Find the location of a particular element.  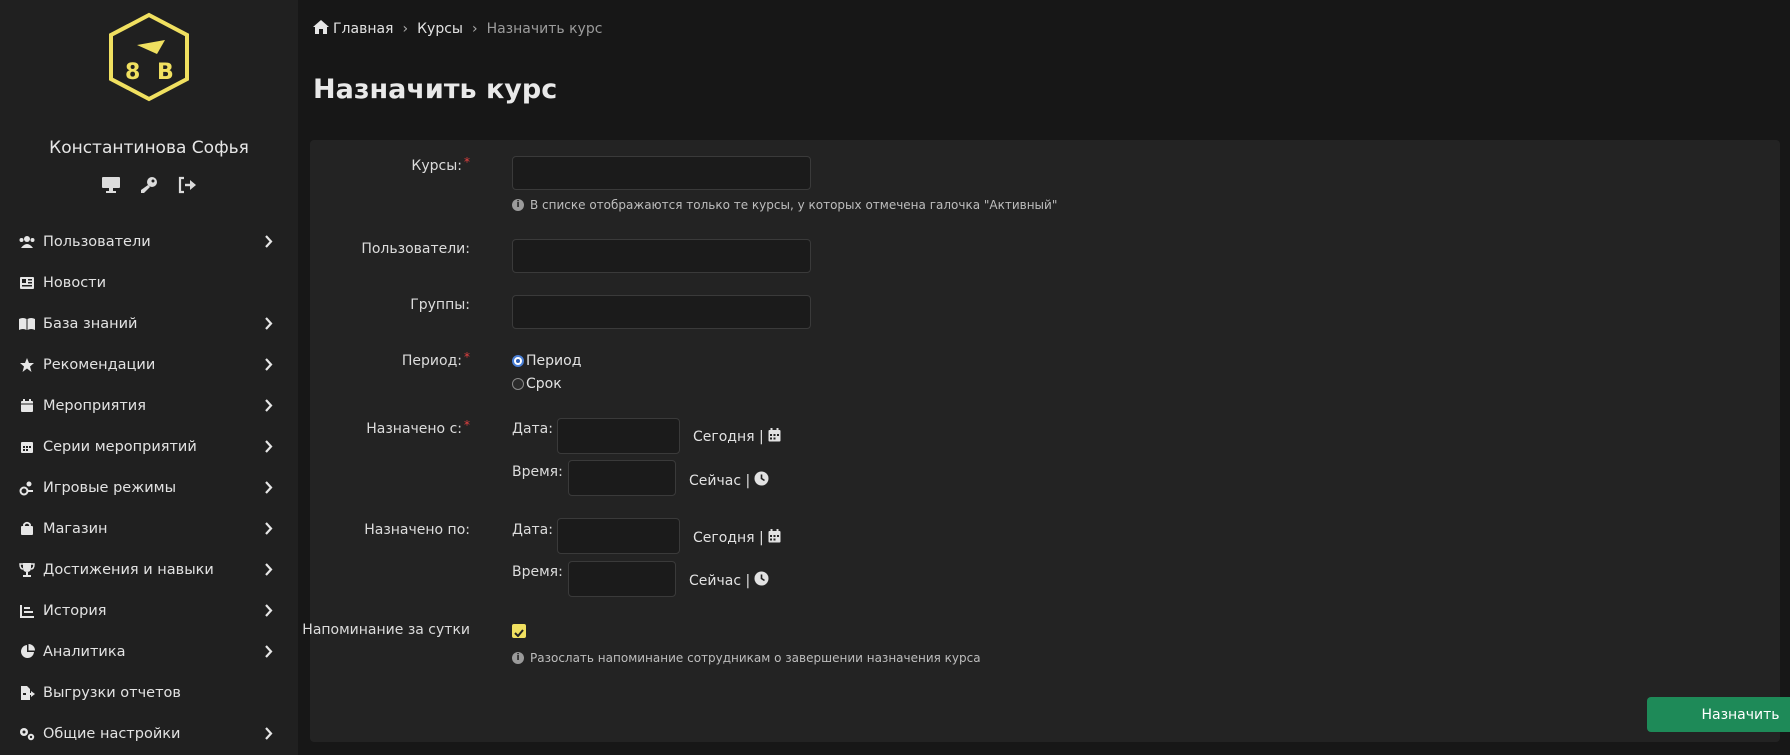

assigned-to-label: Назначено по: is located at coordinates (417, 530).